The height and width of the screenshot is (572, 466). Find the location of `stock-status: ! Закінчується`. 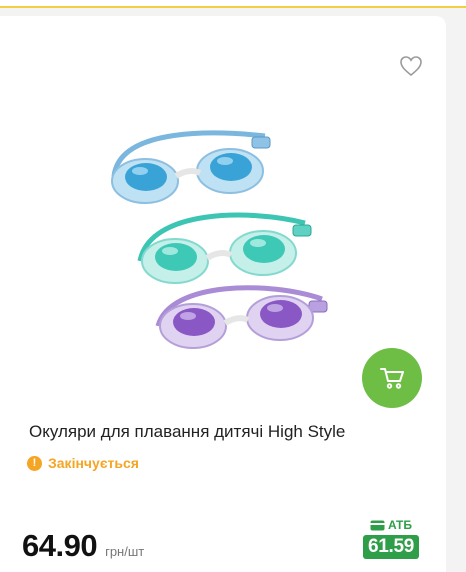

stock-status: ! Закінчується is located at coordinates (83, 463).